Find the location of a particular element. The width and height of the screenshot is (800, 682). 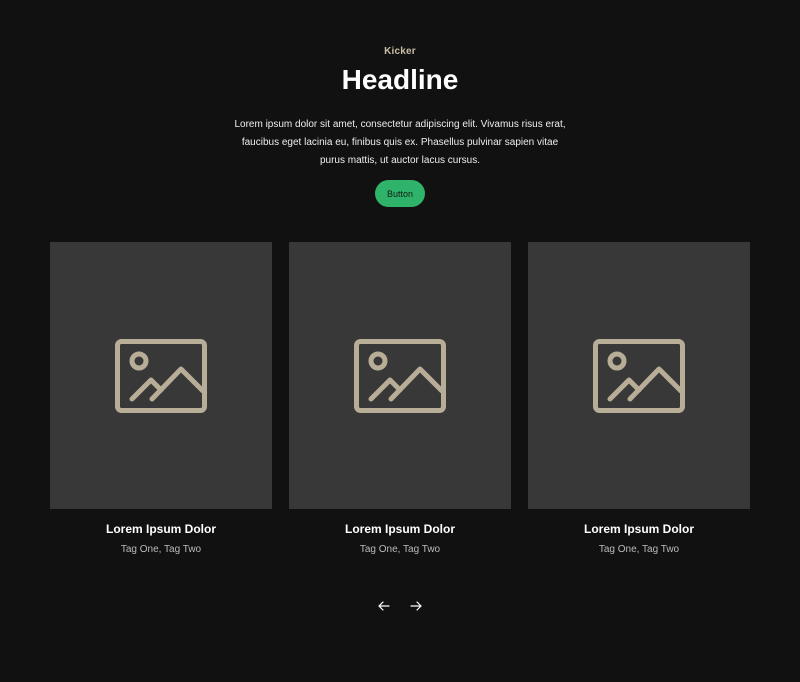

card-2: Lorem Ipsum Dolor Tag One, Tag Two is located at coordinates (400, 398).